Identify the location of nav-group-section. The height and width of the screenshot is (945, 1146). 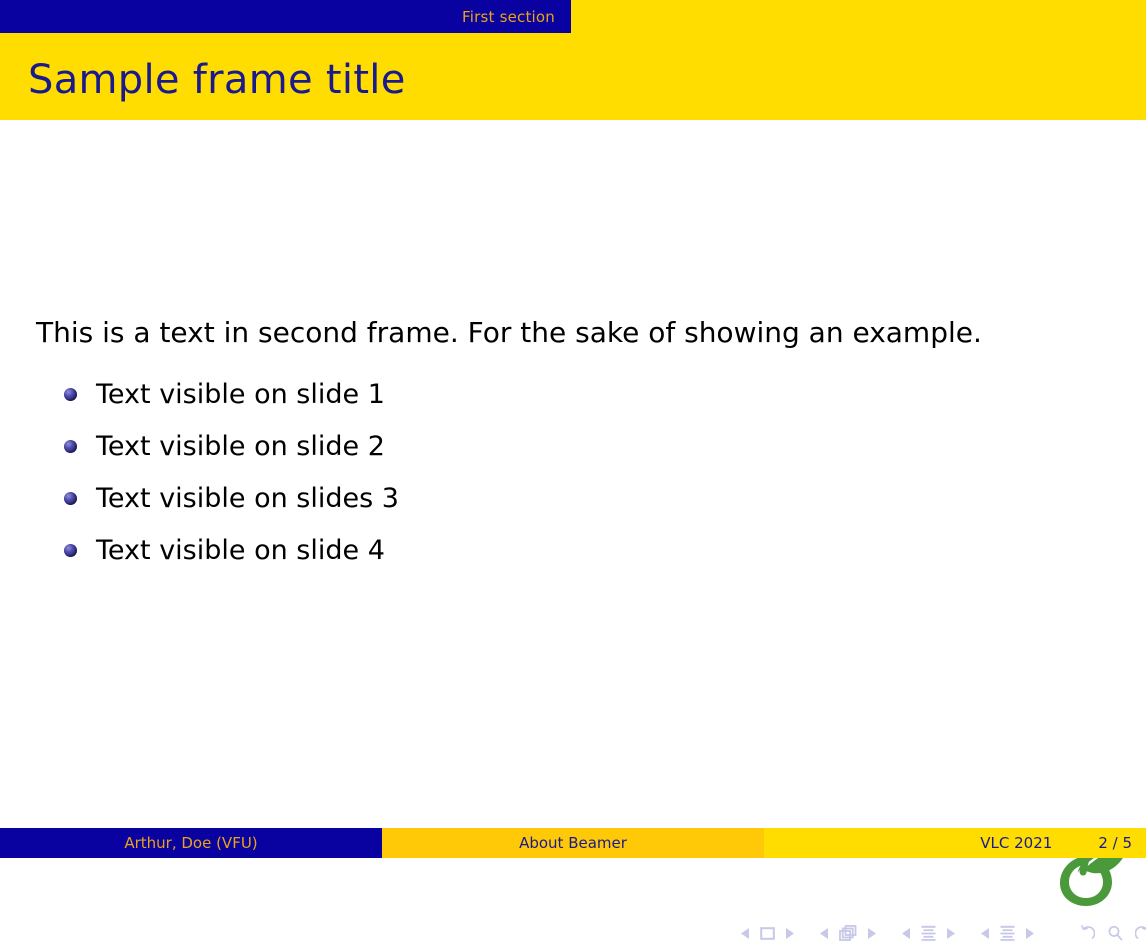
(1007, 933).